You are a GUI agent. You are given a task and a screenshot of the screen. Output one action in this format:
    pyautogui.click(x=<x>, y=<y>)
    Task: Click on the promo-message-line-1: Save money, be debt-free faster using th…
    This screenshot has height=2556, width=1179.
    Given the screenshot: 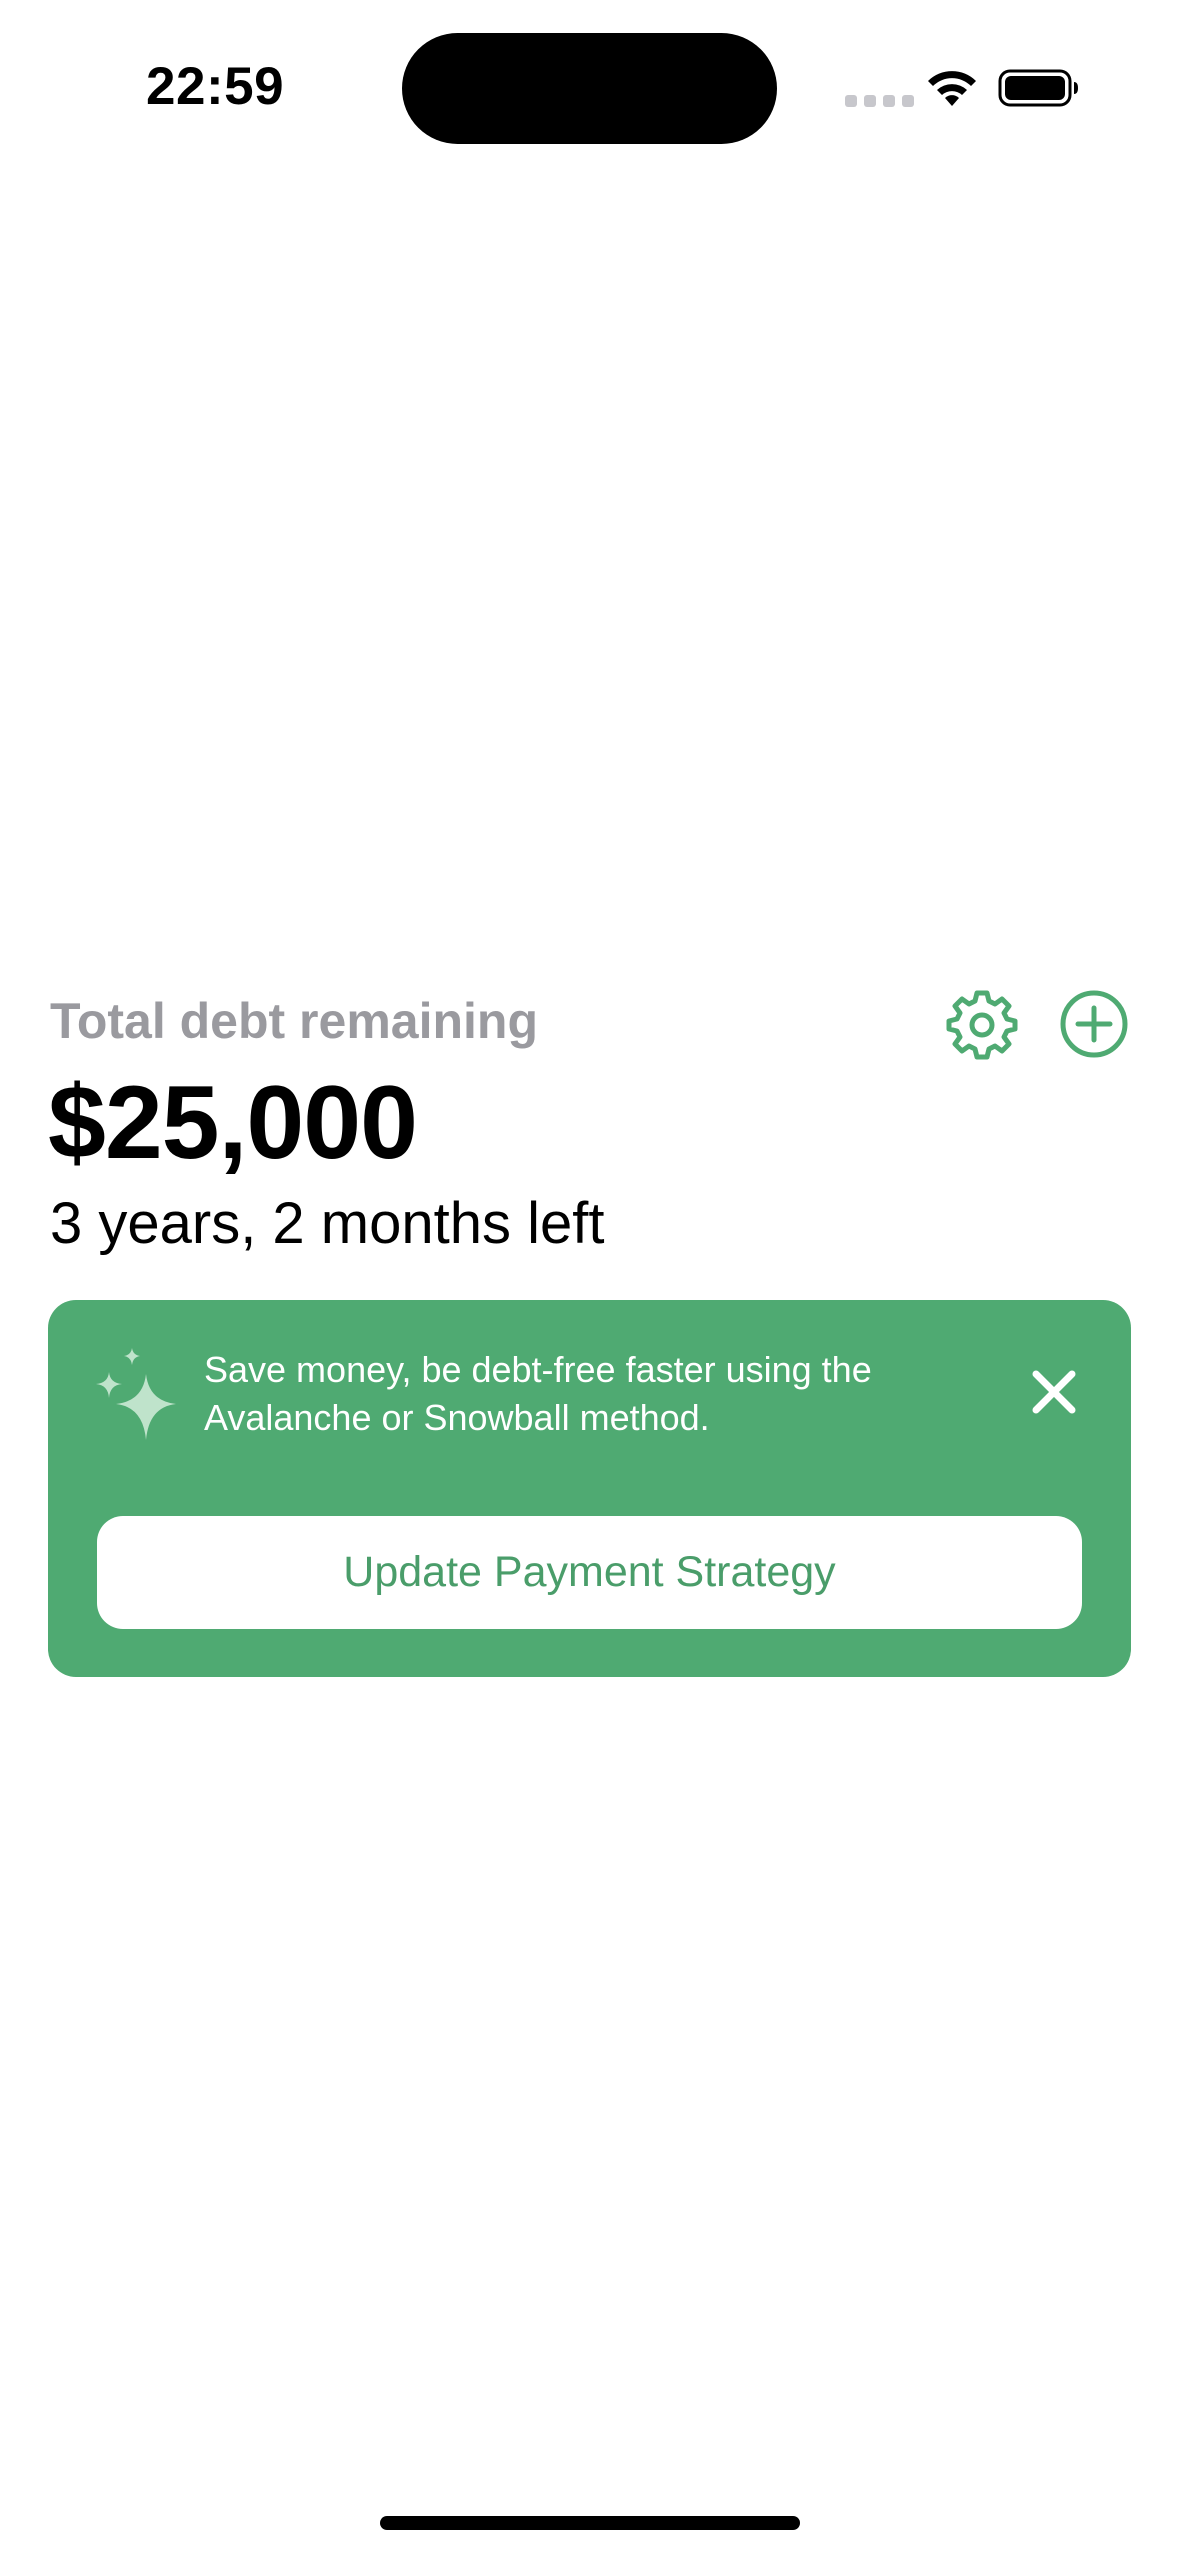 What is the action you would take?
    pyautogui.click(x=538, y=1369)
    